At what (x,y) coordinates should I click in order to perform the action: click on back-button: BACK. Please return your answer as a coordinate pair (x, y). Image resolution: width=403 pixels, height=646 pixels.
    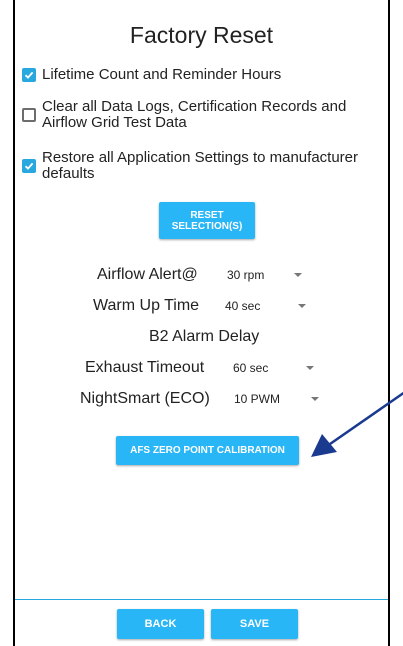
    Looking at the image, I should click on (160, 624).